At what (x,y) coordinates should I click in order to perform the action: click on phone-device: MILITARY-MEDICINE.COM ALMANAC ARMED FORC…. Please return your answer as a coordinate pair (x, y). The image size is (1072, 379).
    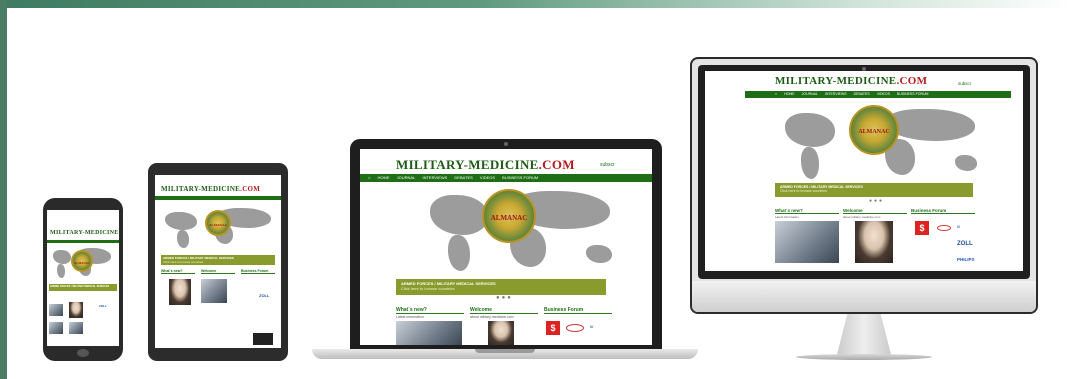
    Looking at the image, I should click on (83, 279).